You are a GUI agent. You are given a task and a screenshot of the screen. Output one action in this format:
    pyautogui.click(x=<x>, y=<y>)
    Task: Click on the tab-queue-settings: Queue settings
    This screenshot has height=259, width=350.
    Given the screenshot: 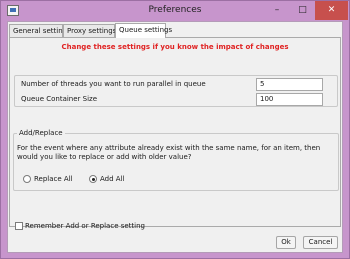 What is the action you would take?
    pyautogui.click(x=143, y=30)
    